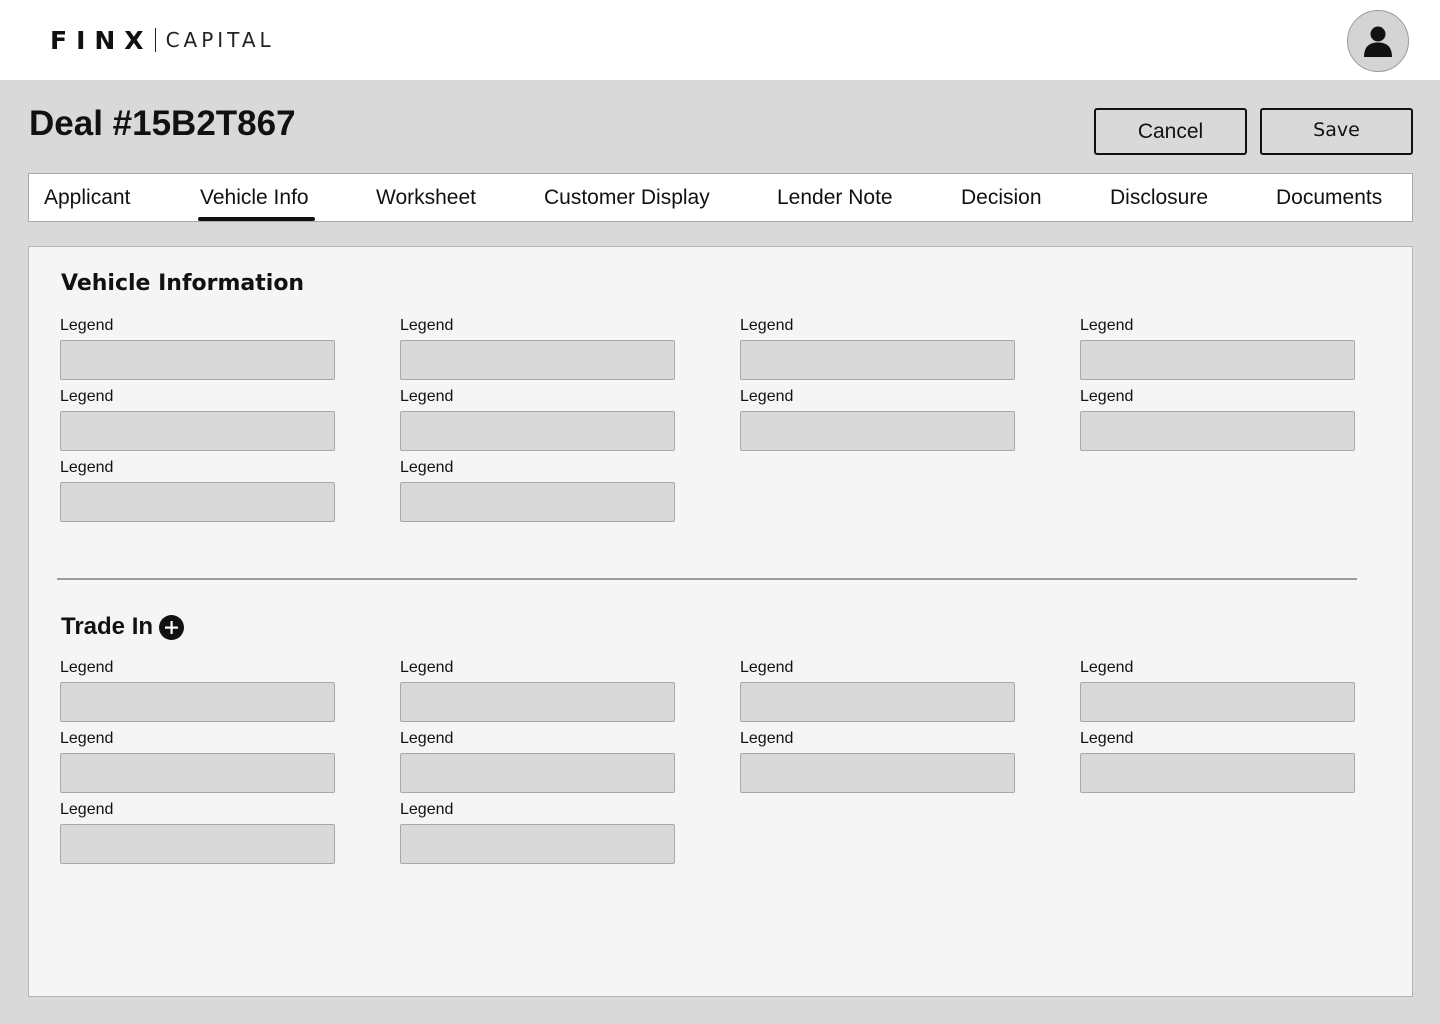 This screenshot has width=1440, height=1024. I want to click on cancel-button: Cancel, so click(1170, 131).